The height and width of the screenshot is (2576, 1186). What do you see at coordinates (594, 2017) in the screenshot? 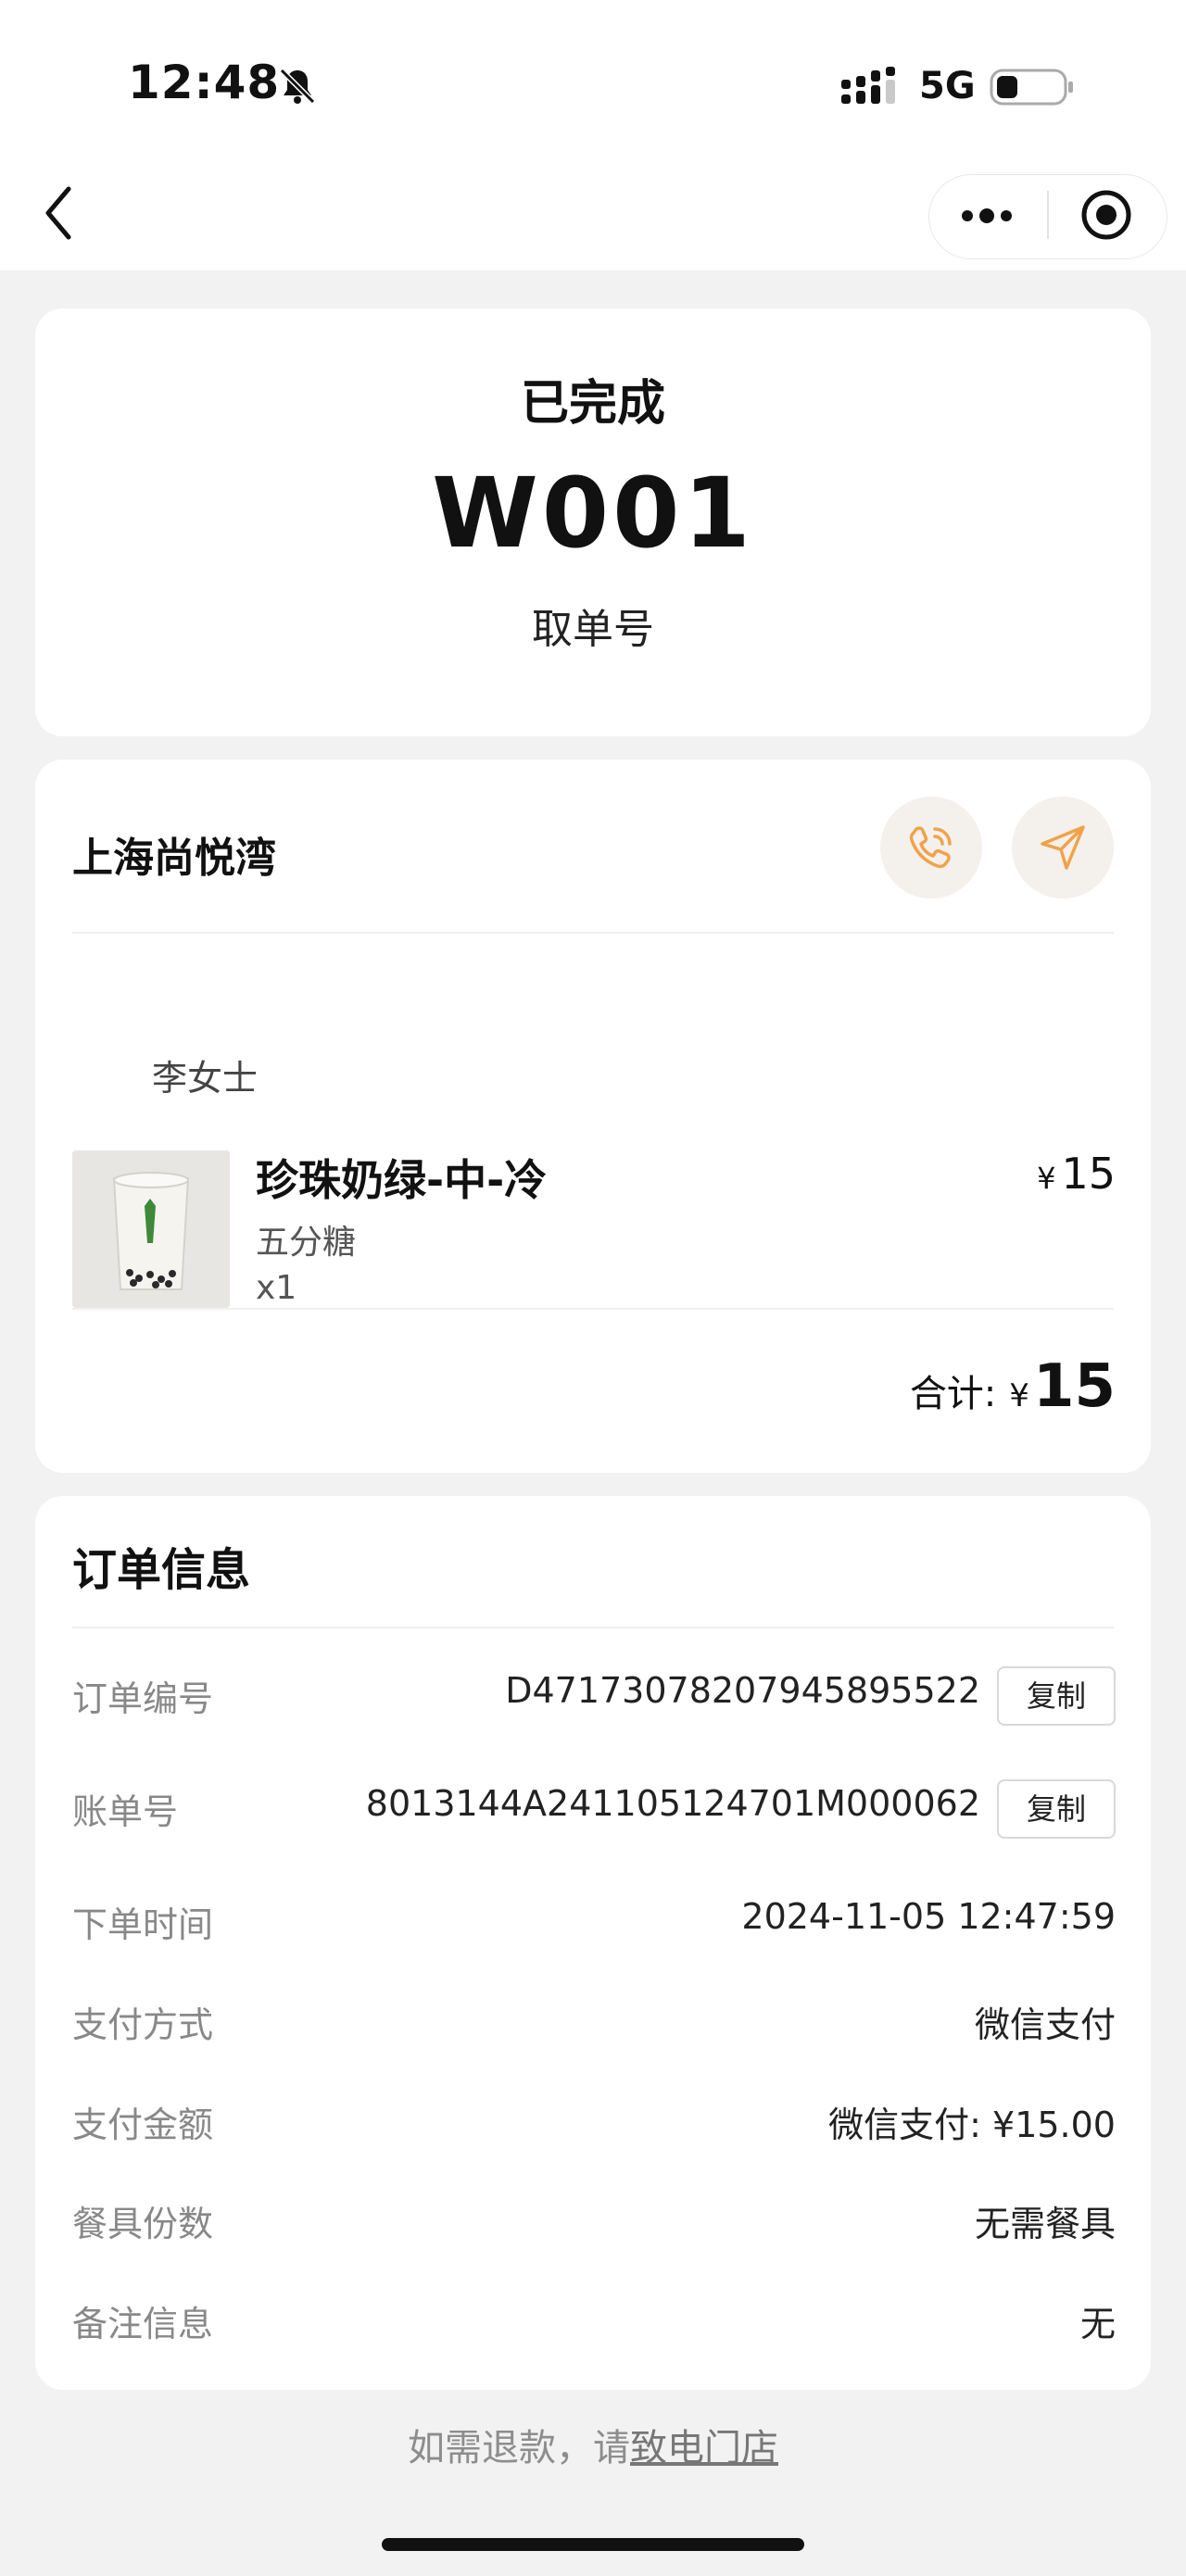
I see `payment-method-row: 支付方式 微信支付` at bounding box center [594, 2017].